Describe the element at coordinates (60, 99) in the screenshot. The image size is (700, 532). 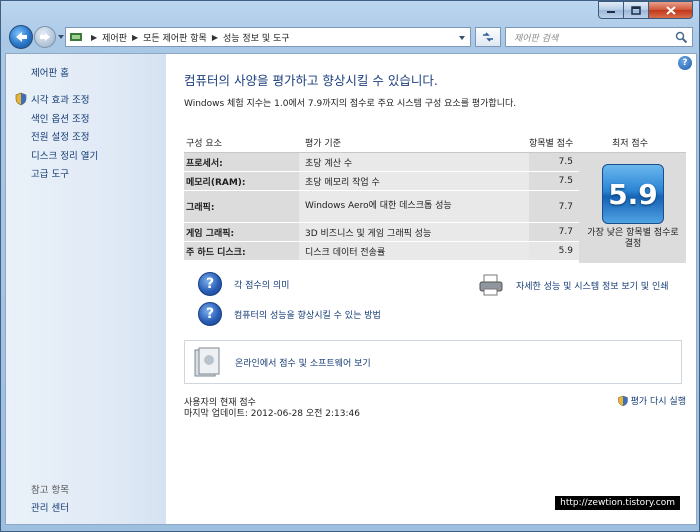
I see `sidebar-item-visual-effects: 시각 효과 조정` at that location.